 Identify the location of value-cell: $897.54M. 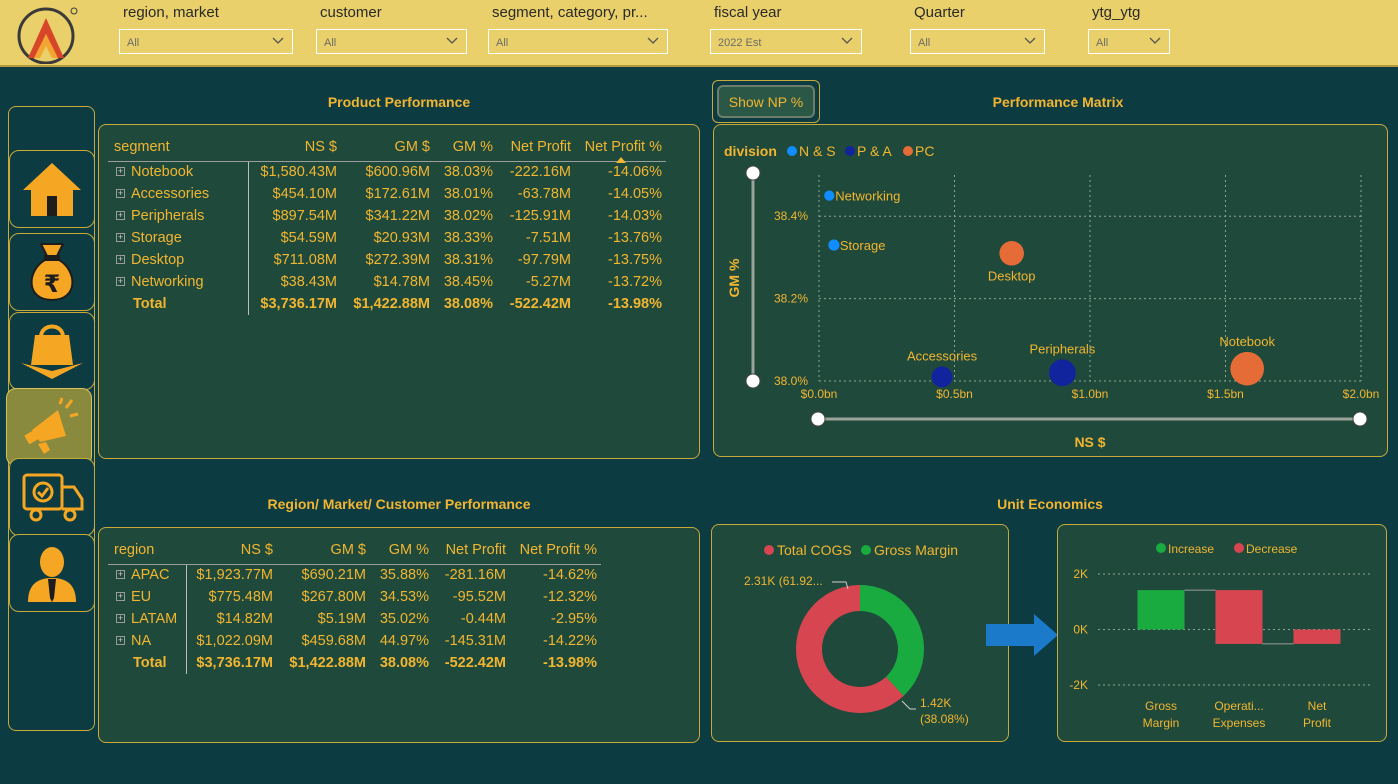
(305, 216).